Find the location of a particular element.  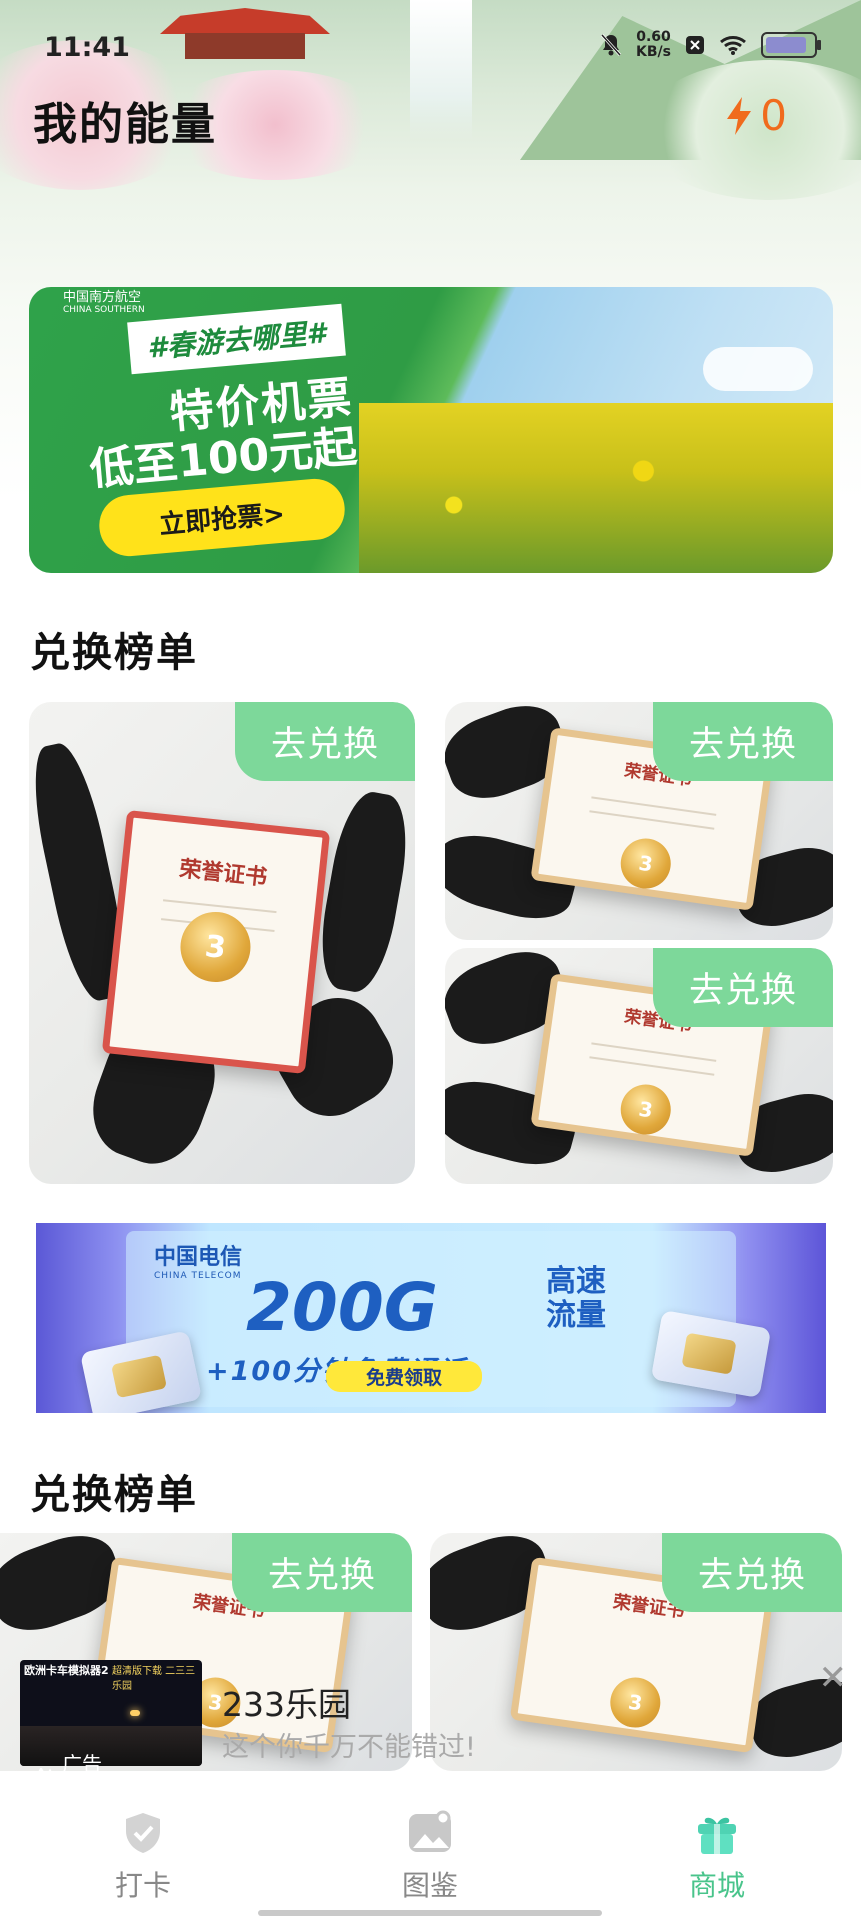

telecom-headline-side-1: 高速 is located at coordinates (576, 1281).